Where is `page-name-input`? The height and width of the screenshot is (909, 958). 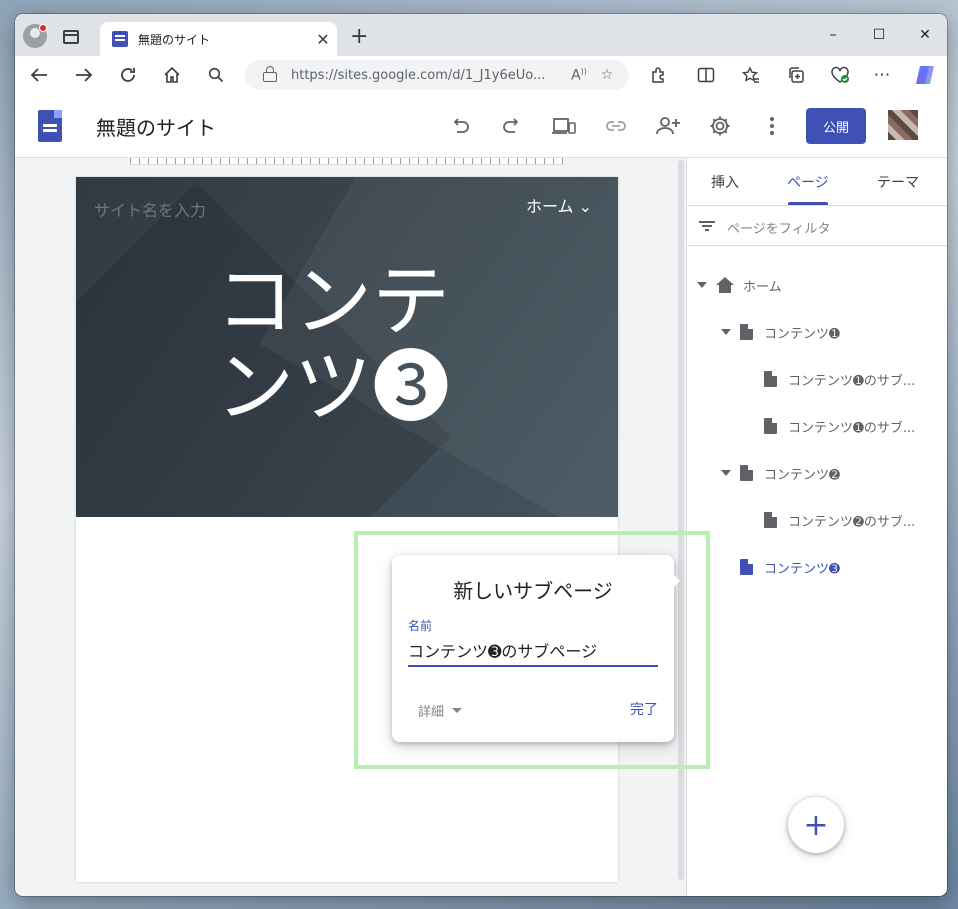
page-name-input is located at coordinates (533, 651).